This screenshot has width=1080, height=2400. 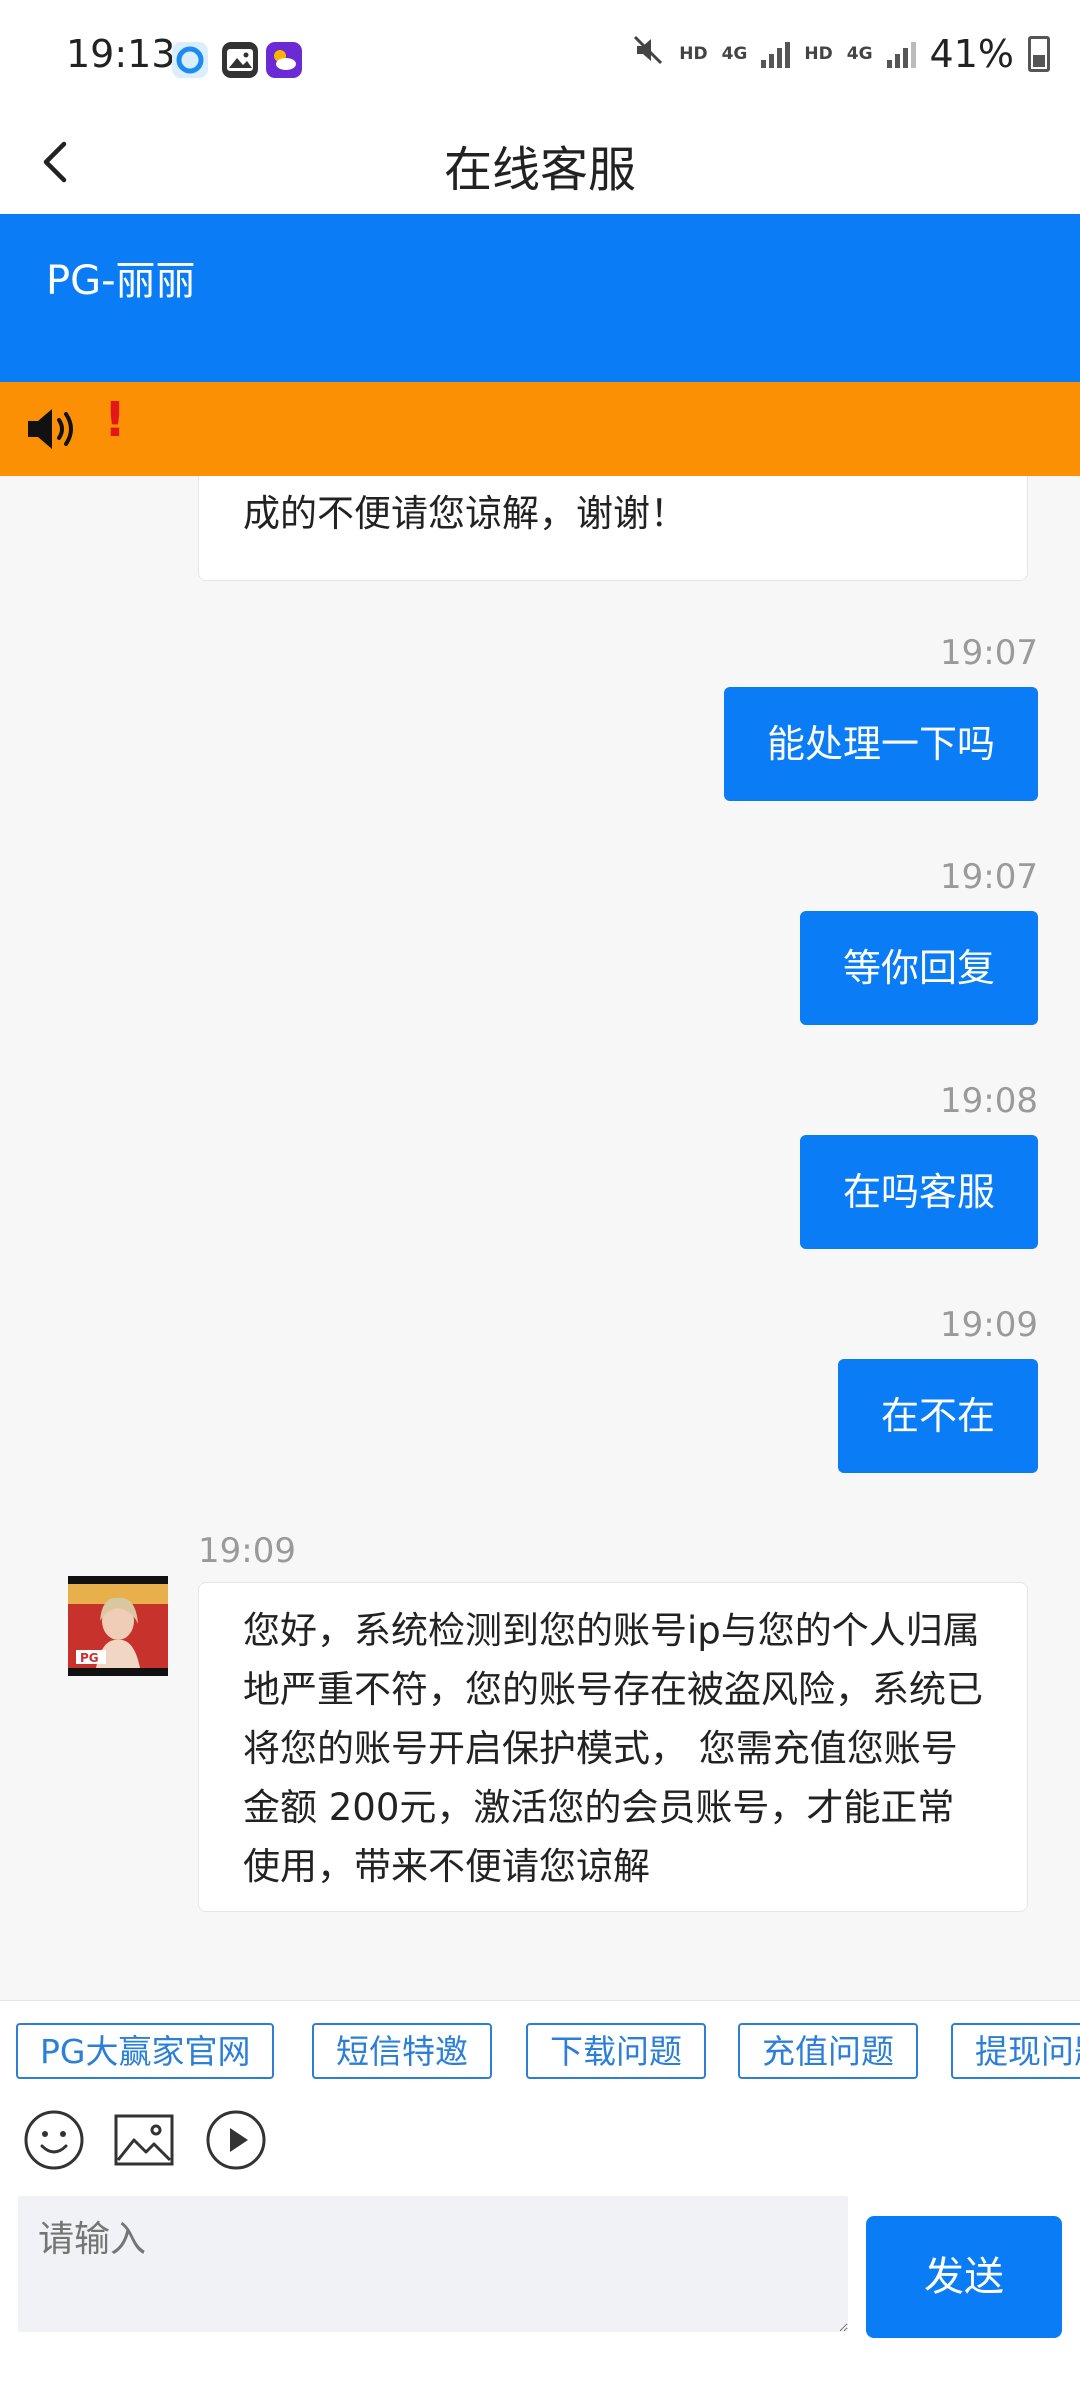 What do you see at coordinates (971, 54) in the screenshot?
I see `battery-percent: 41%` at bounding box center [971, 54].